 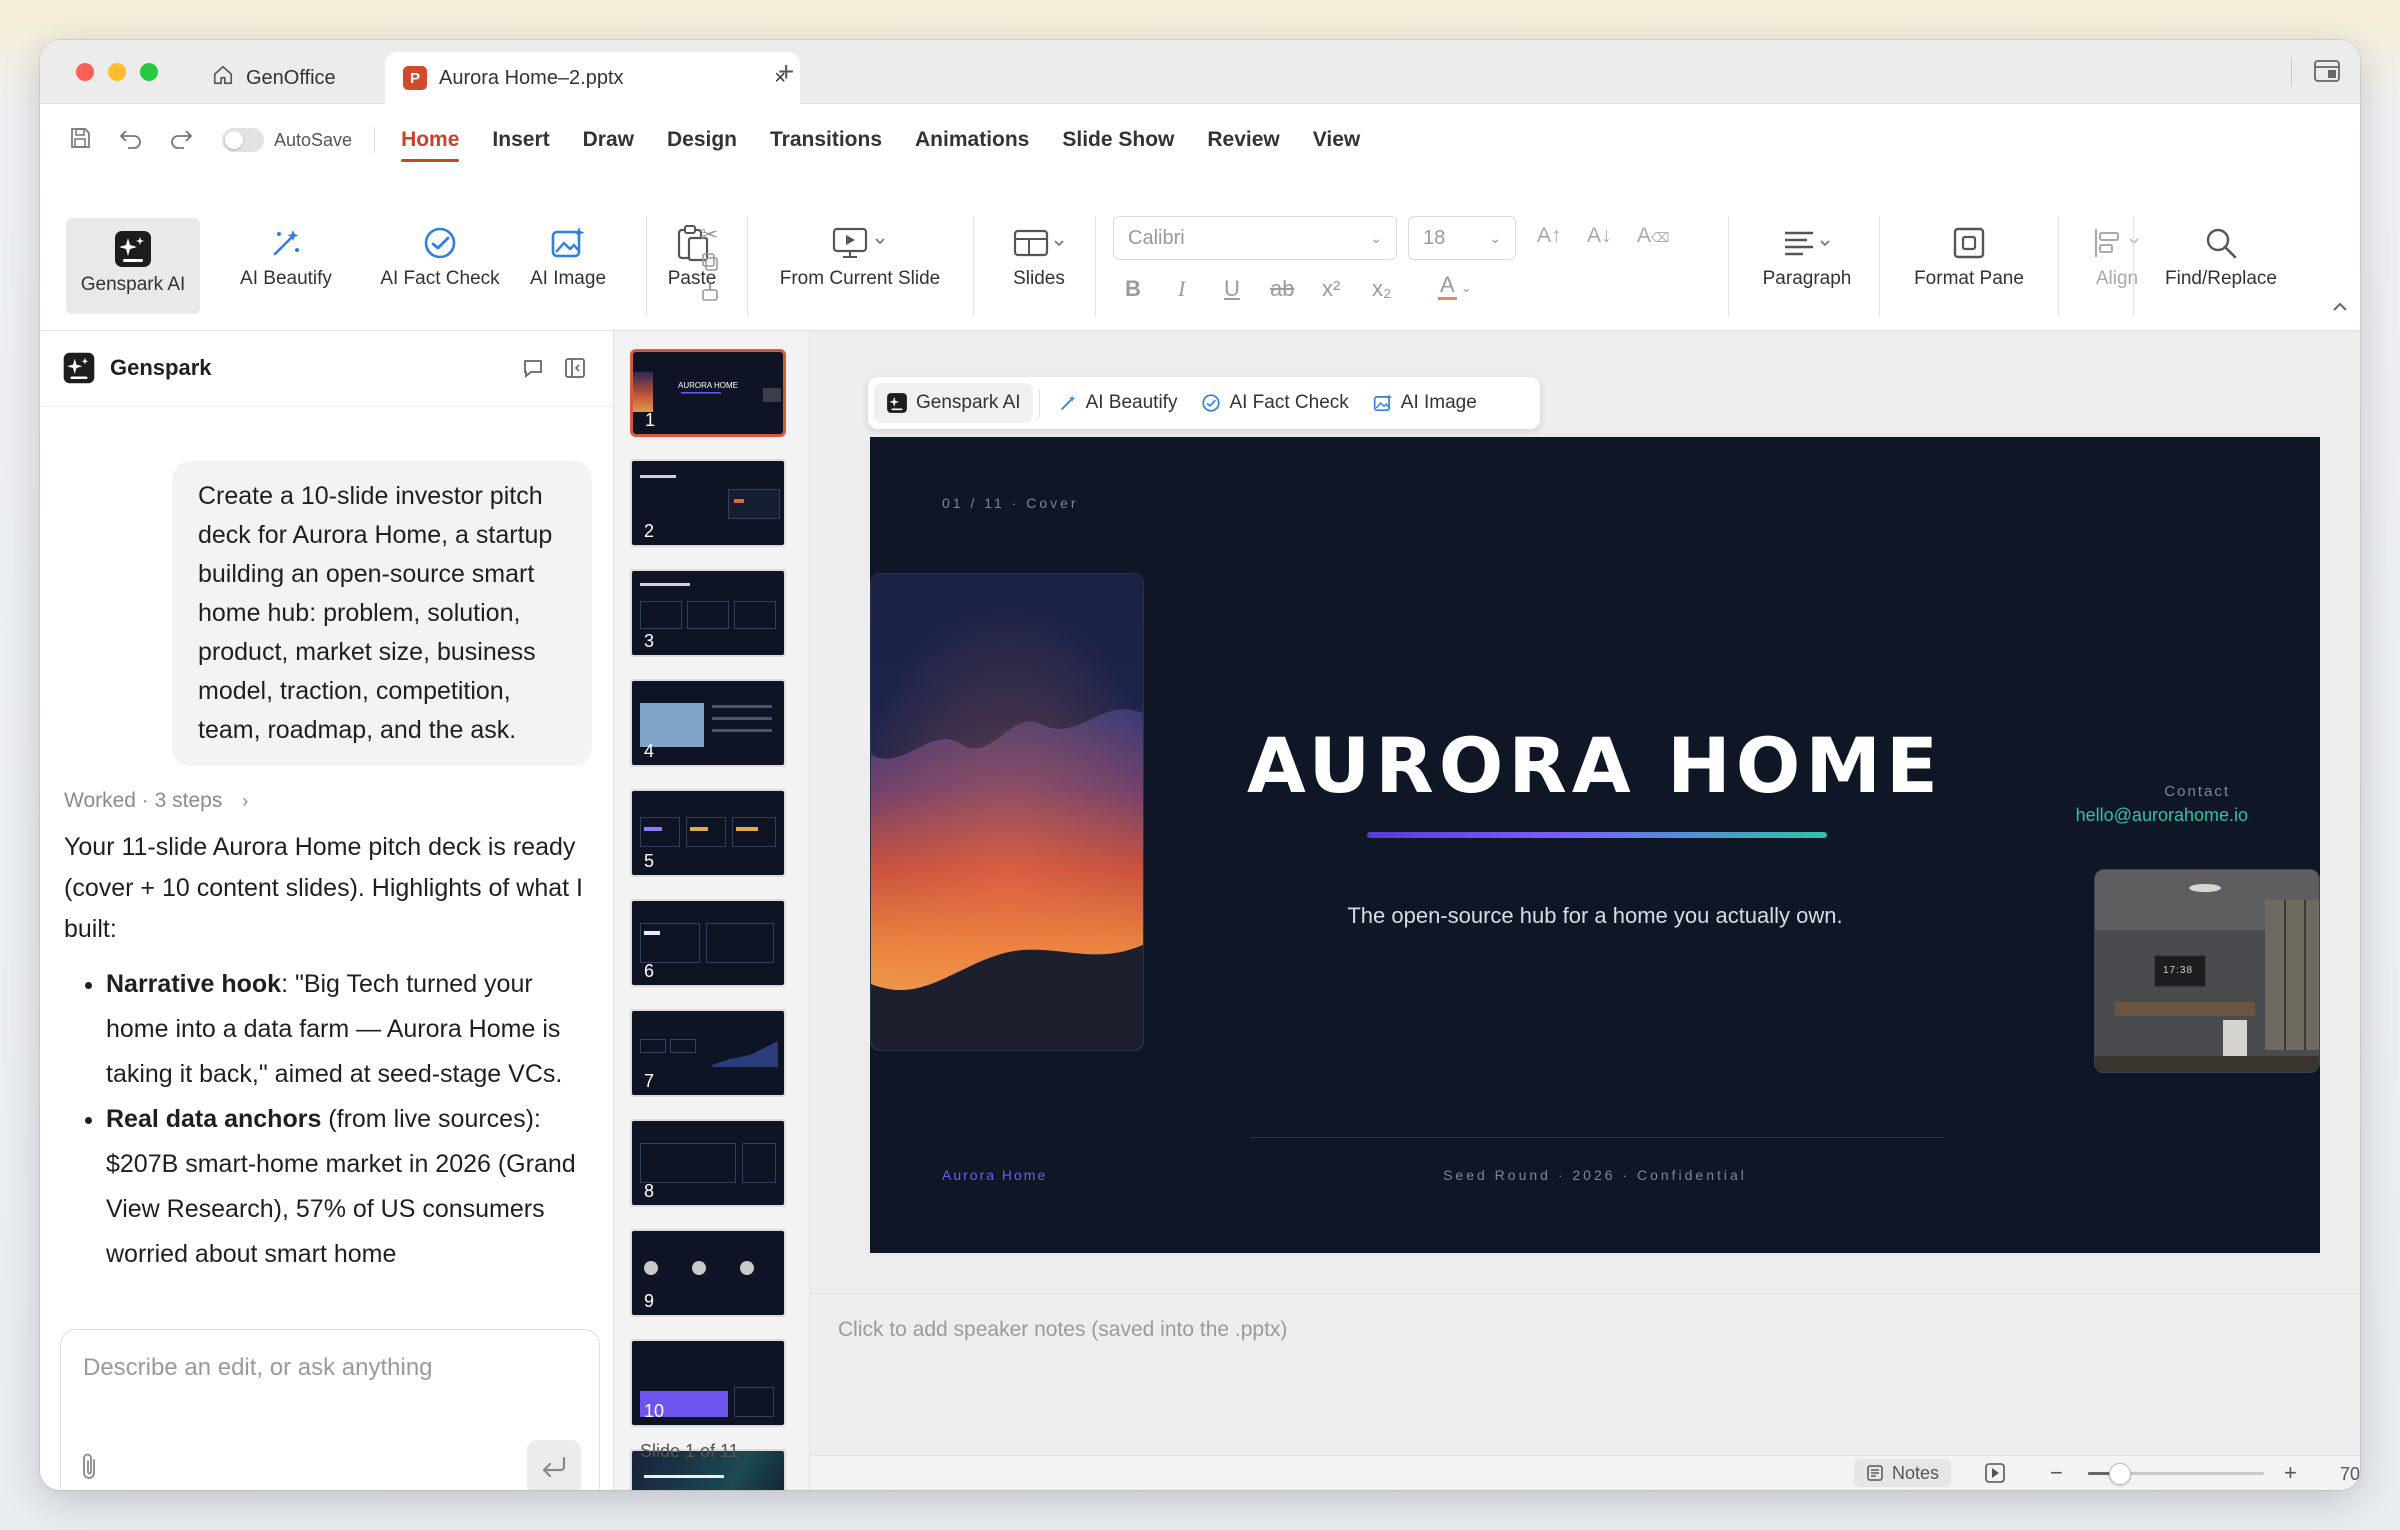 What do you see at coordinates (2327, 73) in the screenshot?
I see `sidebar-toggle-icon` at bounding box center [2327, 73].